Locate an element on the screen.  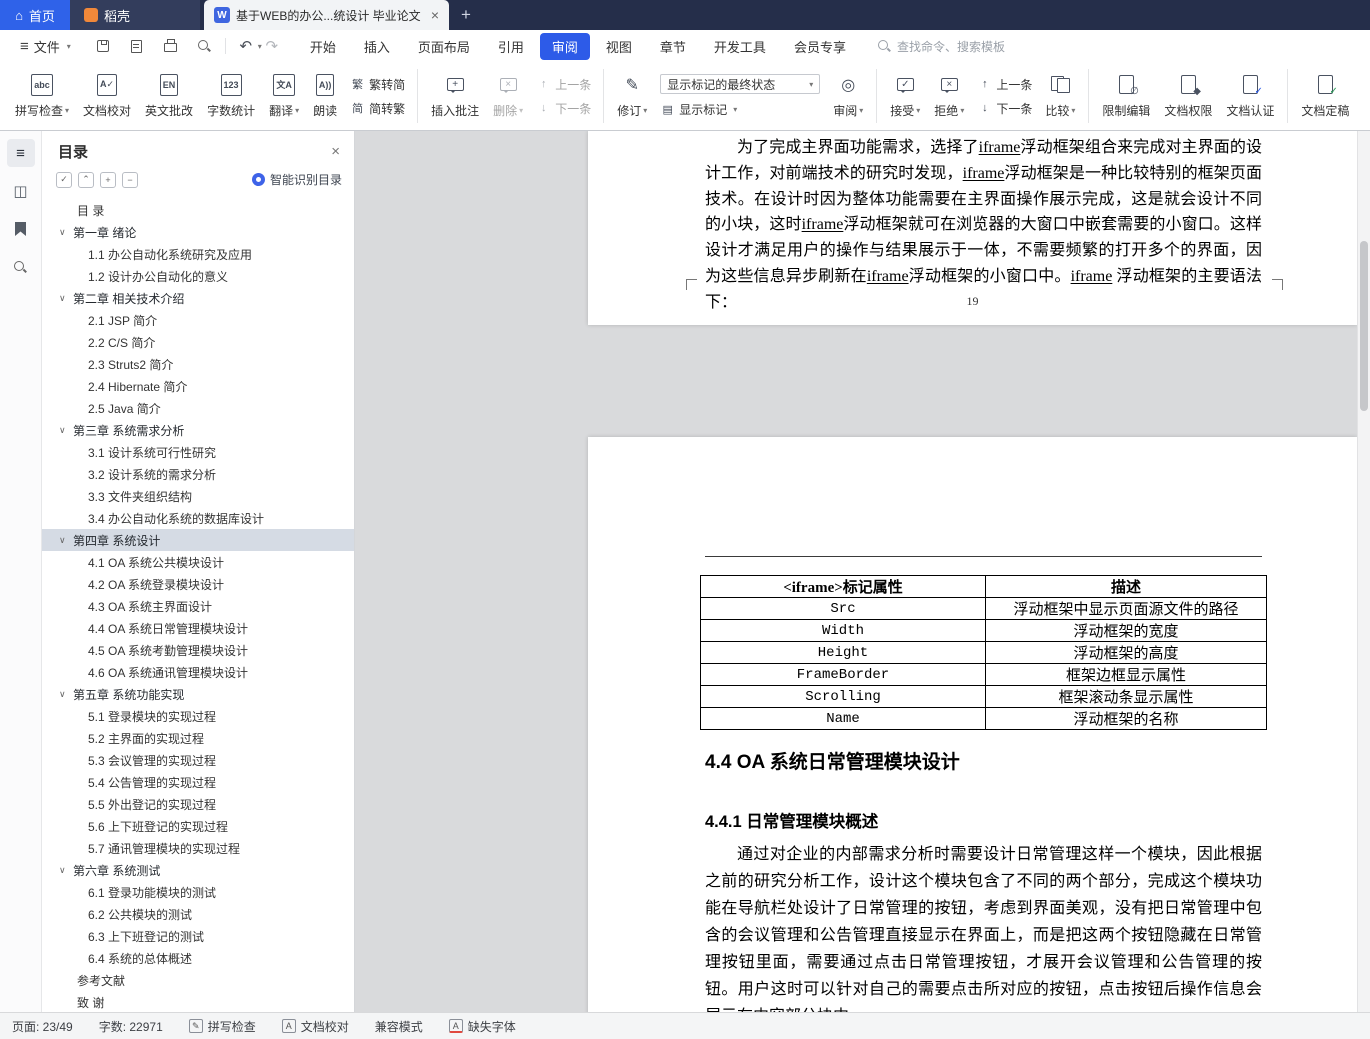
read-aloud-button: A)) 朗读 is located at coordinates (325, 96).